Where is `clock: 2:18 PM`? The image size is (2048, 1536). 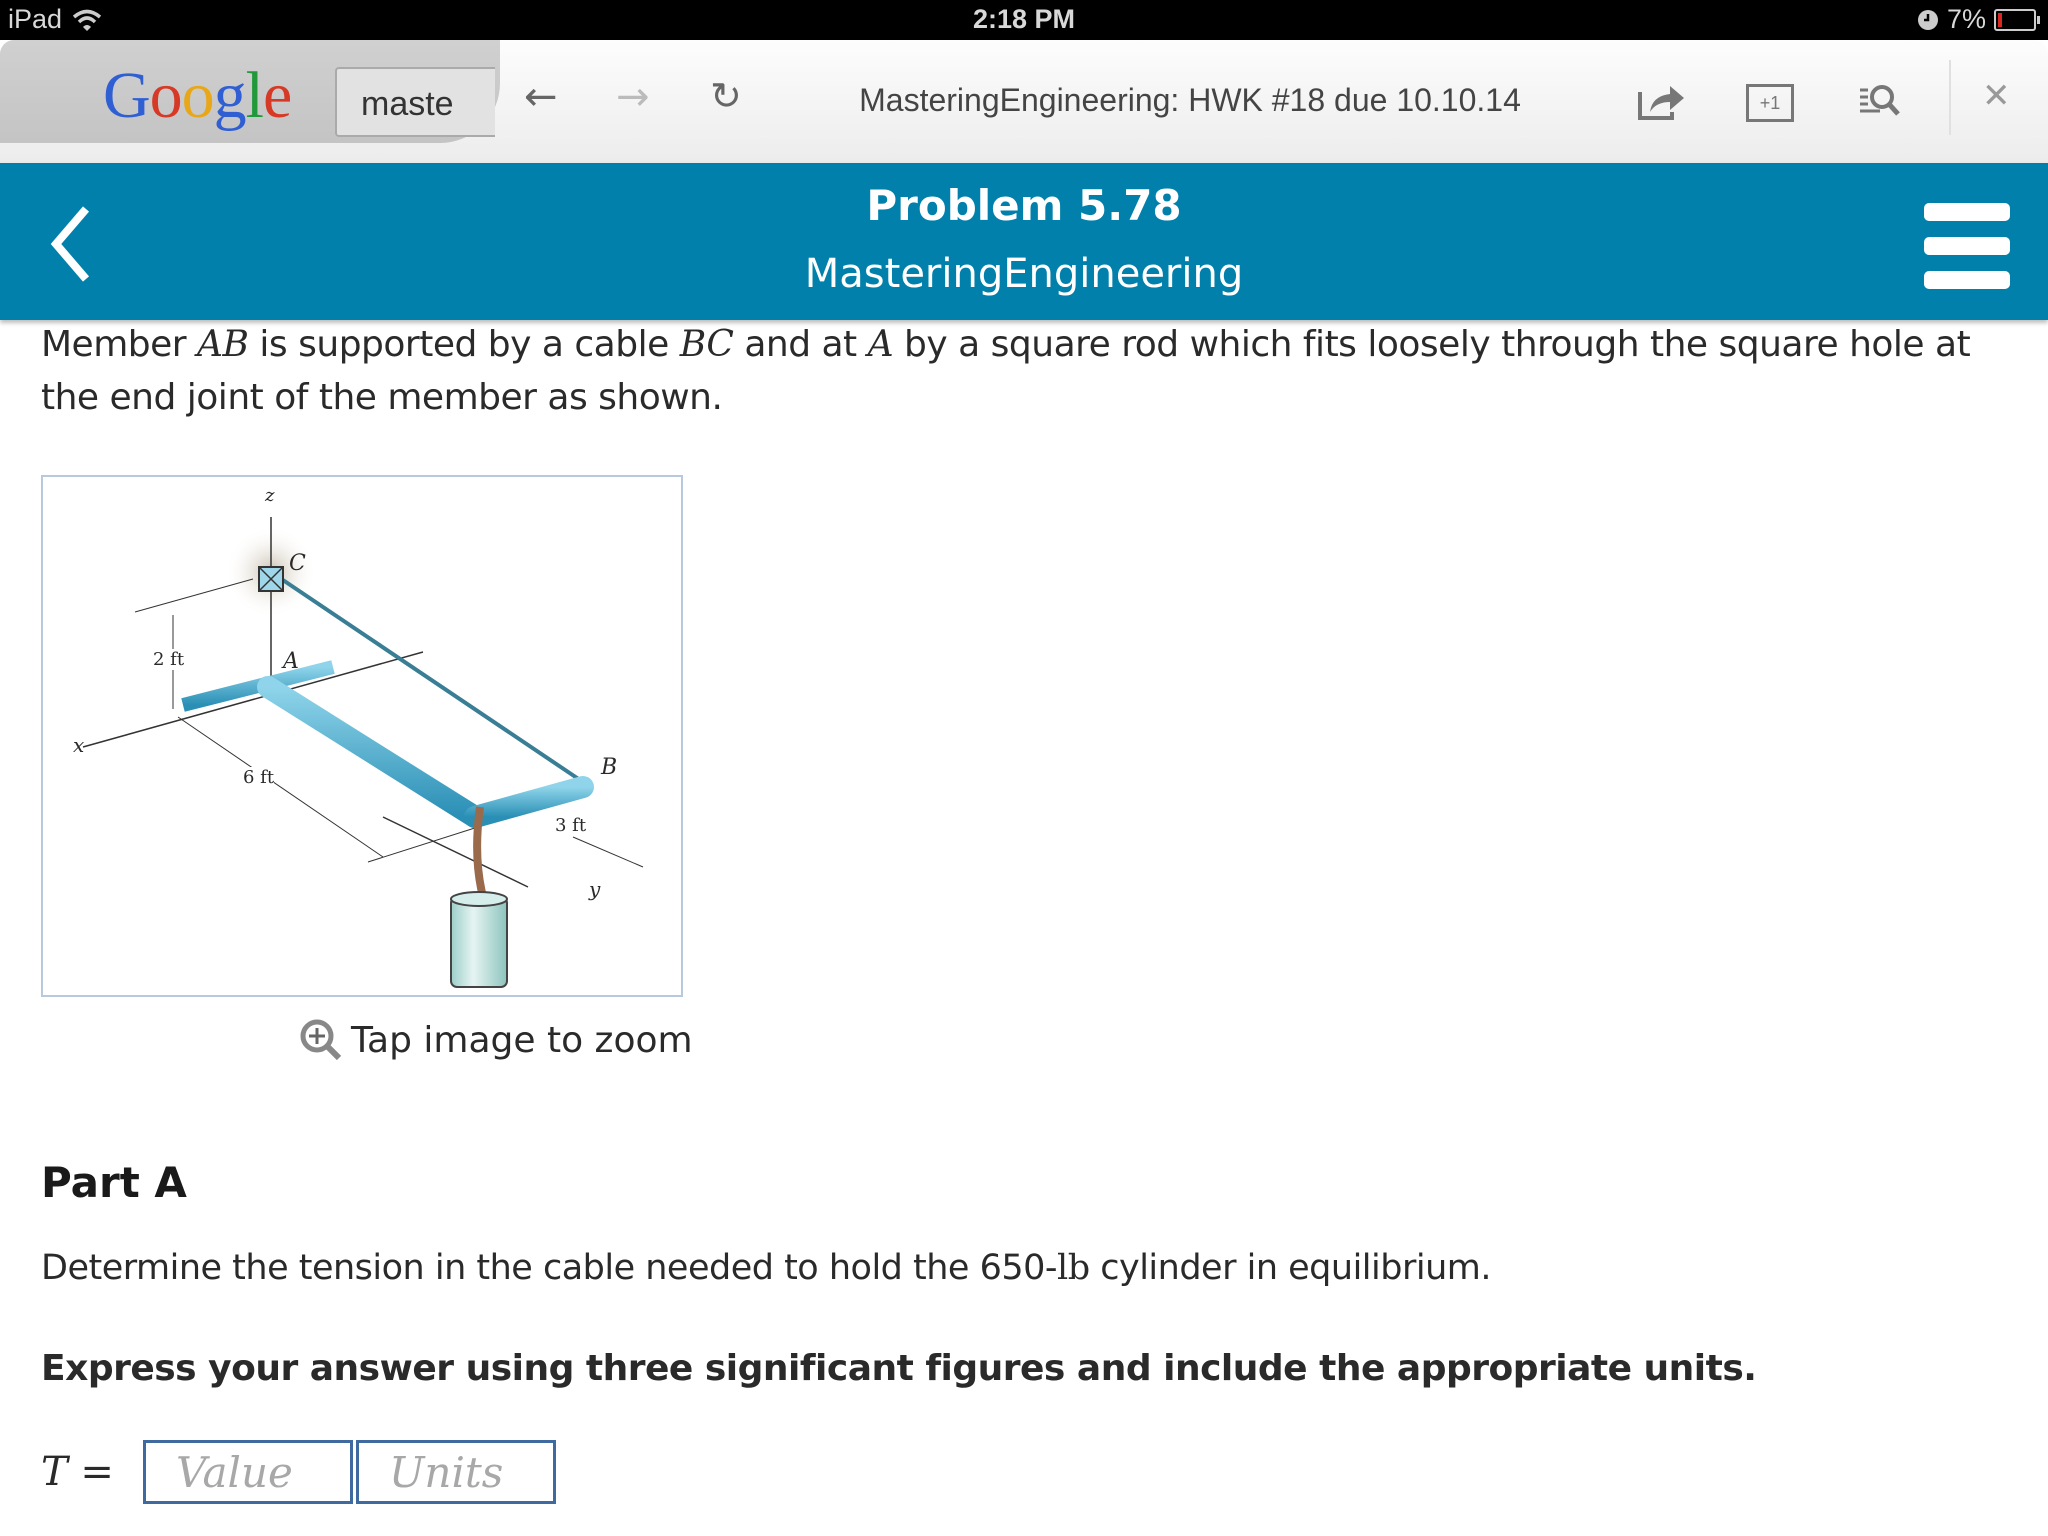
clock: 2:18 PM is located at coordinates (1024, 19).